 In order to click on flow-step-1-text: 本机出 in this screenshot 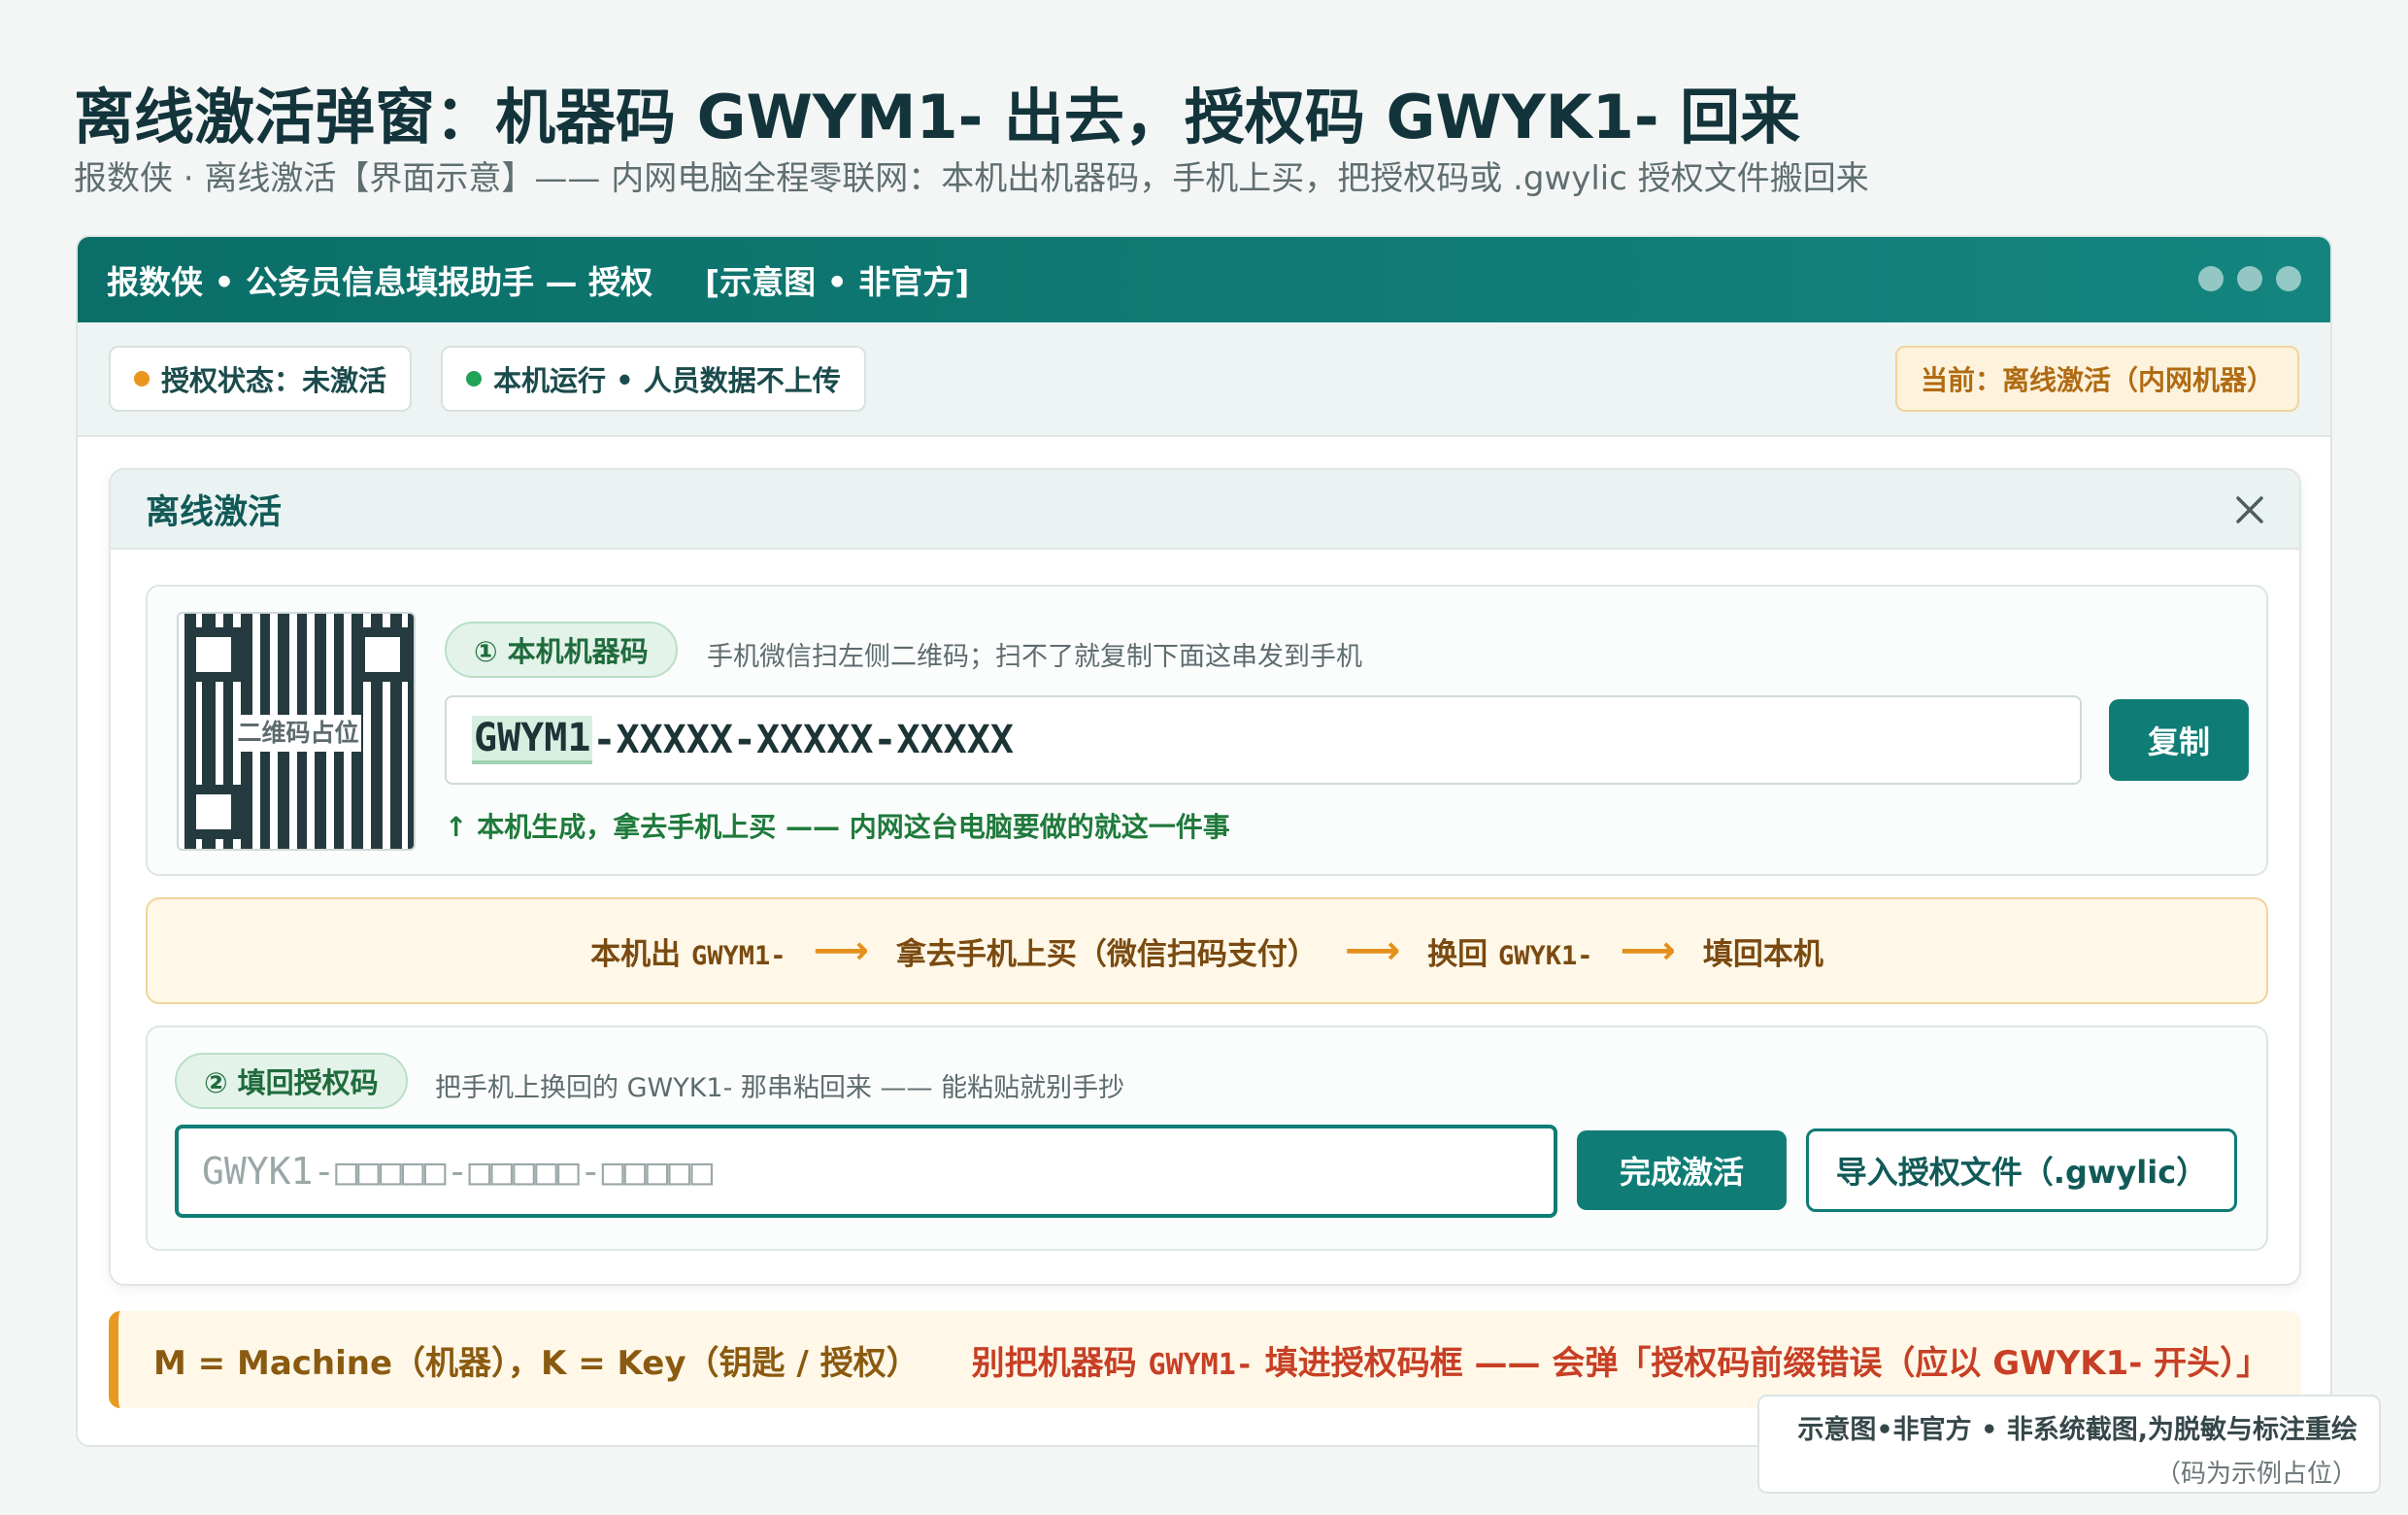, I will do `click(636, 954)`.